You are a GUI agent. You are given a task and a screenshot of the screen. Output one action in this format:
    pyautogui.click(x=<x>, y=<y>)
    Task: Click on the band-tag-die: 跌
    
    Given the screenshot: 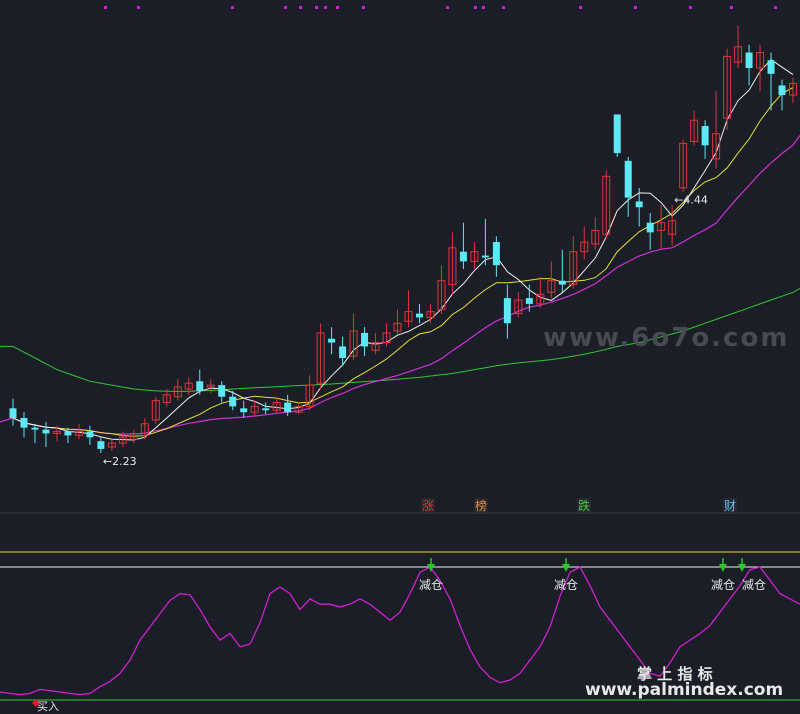 What is the action you would take?
    pyautogui.click(x=584, y=505)
    